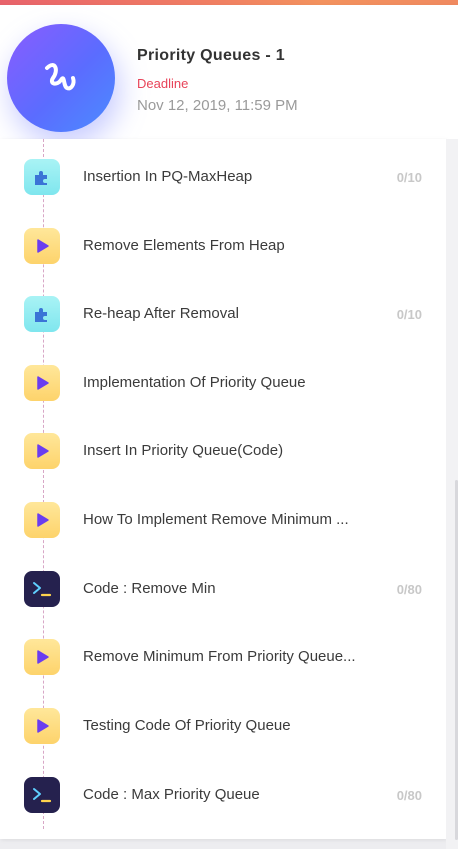 This screenshot has width=458, height=849. What do you see at coordinates (187, 725) in the screenshot?
I see `item-label: Testing Code Of Priority Queue` at bounding box center [187, 725].